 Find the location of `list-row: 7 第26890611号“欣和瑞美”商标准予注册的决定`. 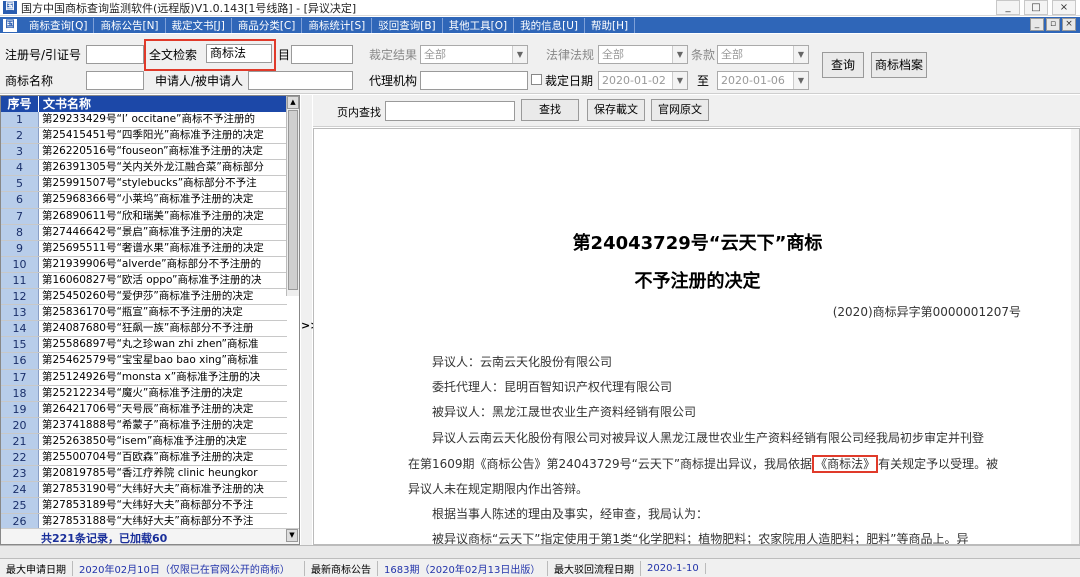

list-row: 7 第26890611号“欣和瑞美”商标准予注册的决定 is located at coordinates (144, 216).